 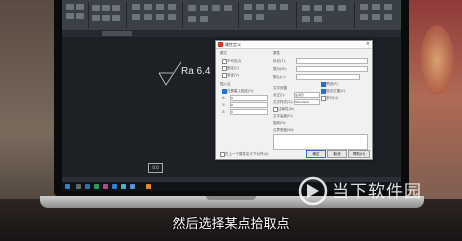 What do you see at coordinates (223, 105) in the screenshot?
I see `y-label: Y:` at bounding box center [223, 105].